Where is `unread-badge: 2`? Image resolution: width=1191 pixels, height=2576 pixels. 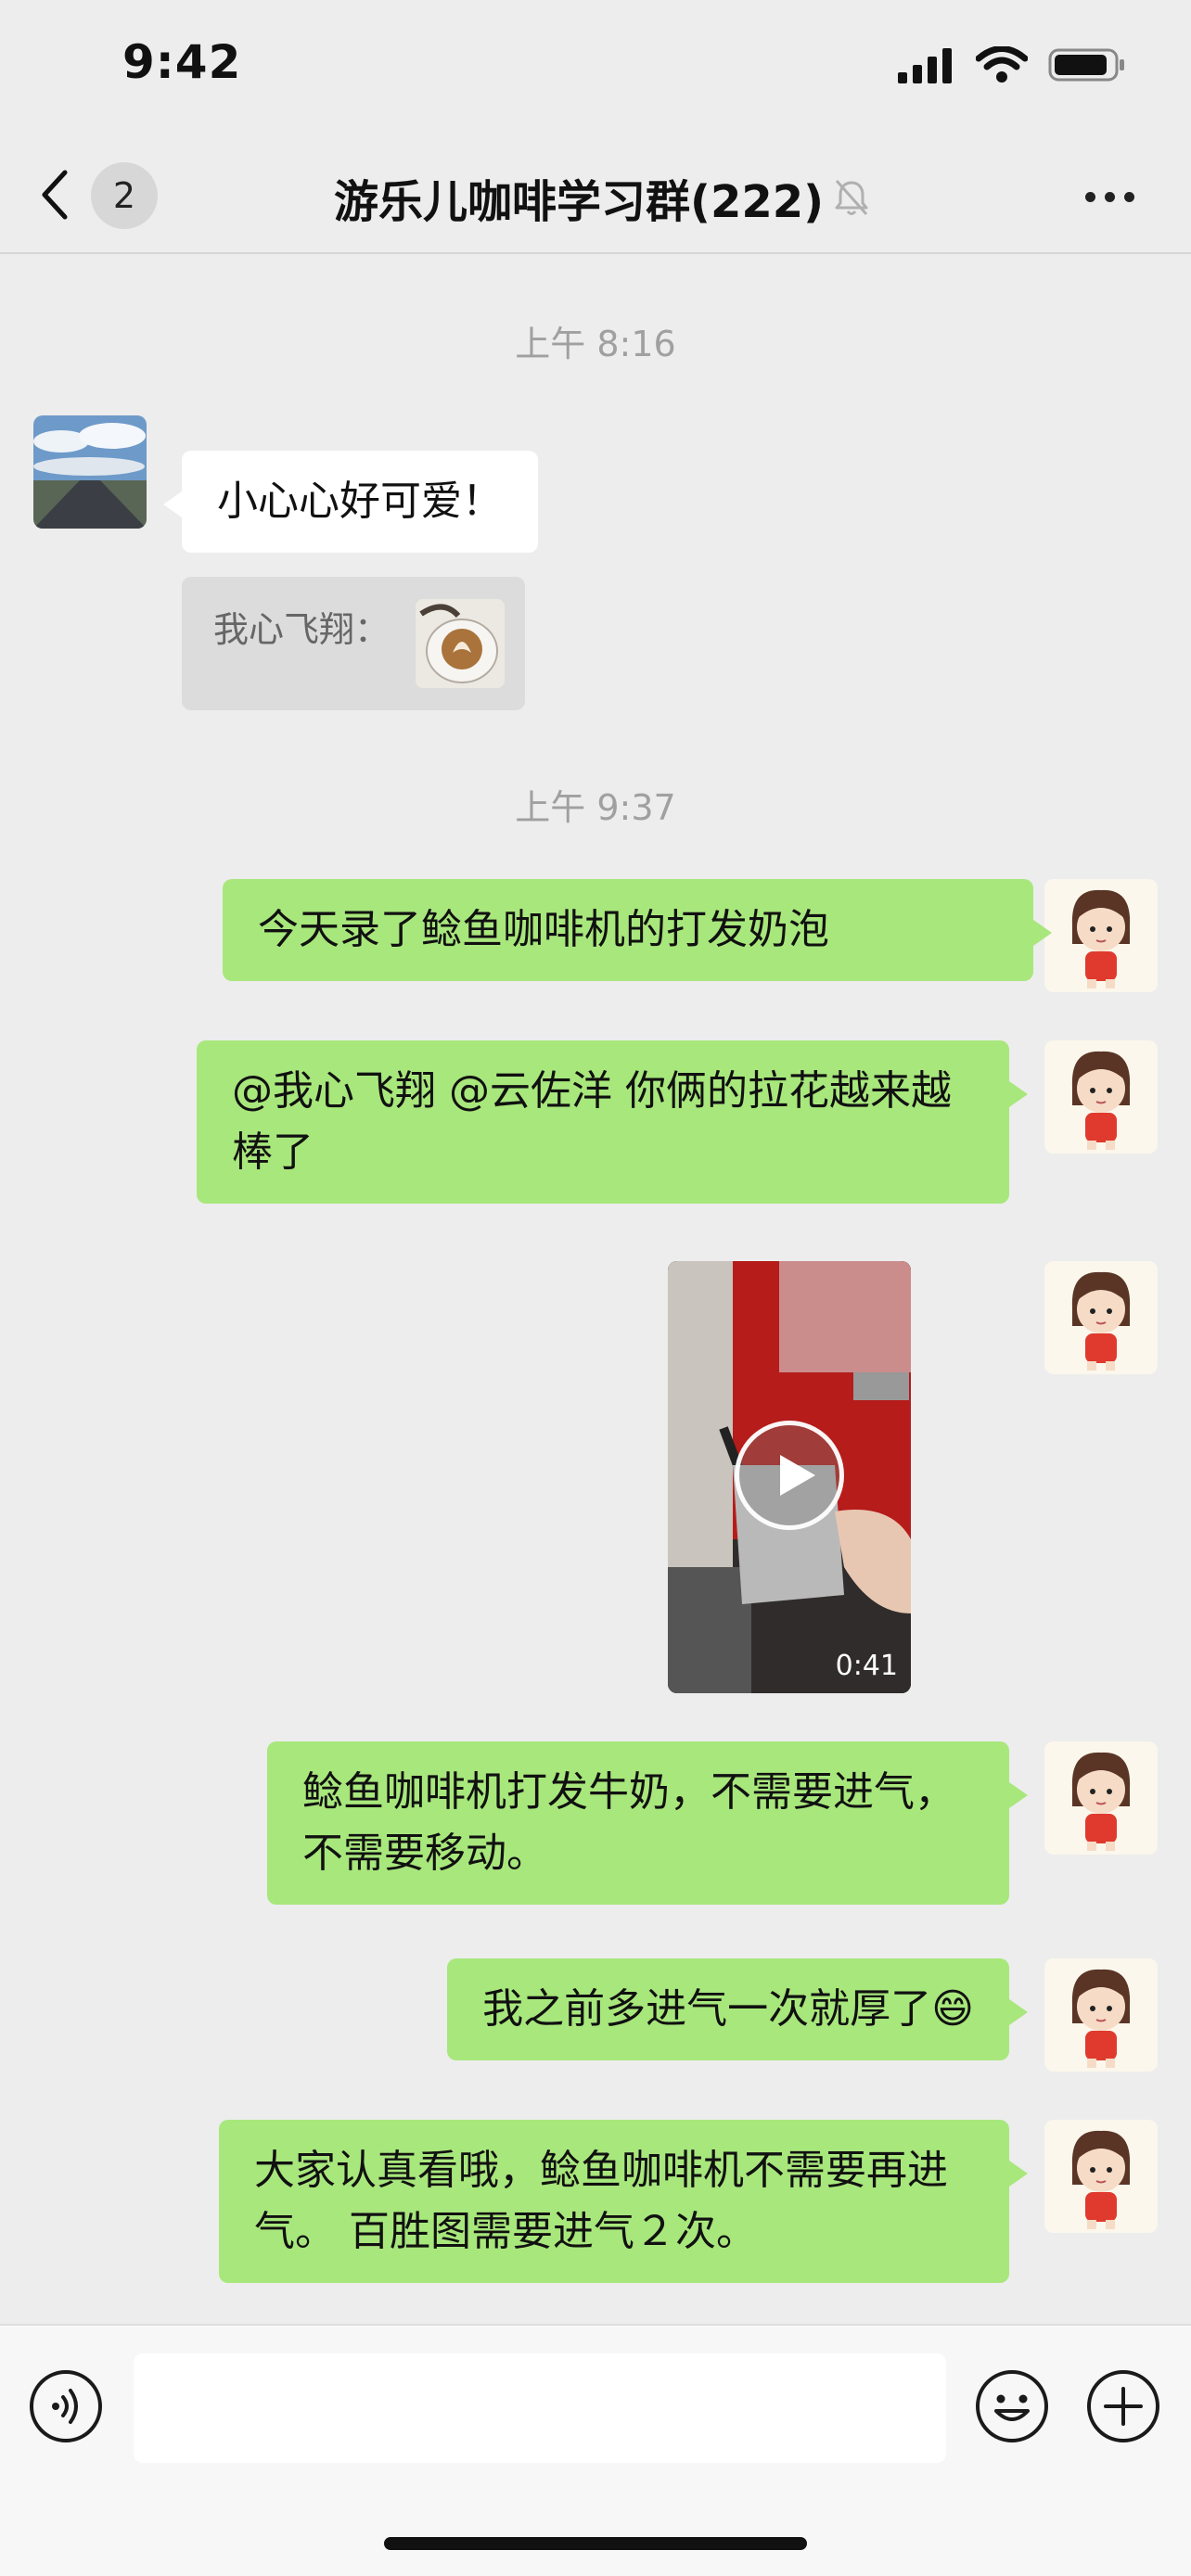
unread-badge: 2 is located at coordinates (124, 196).